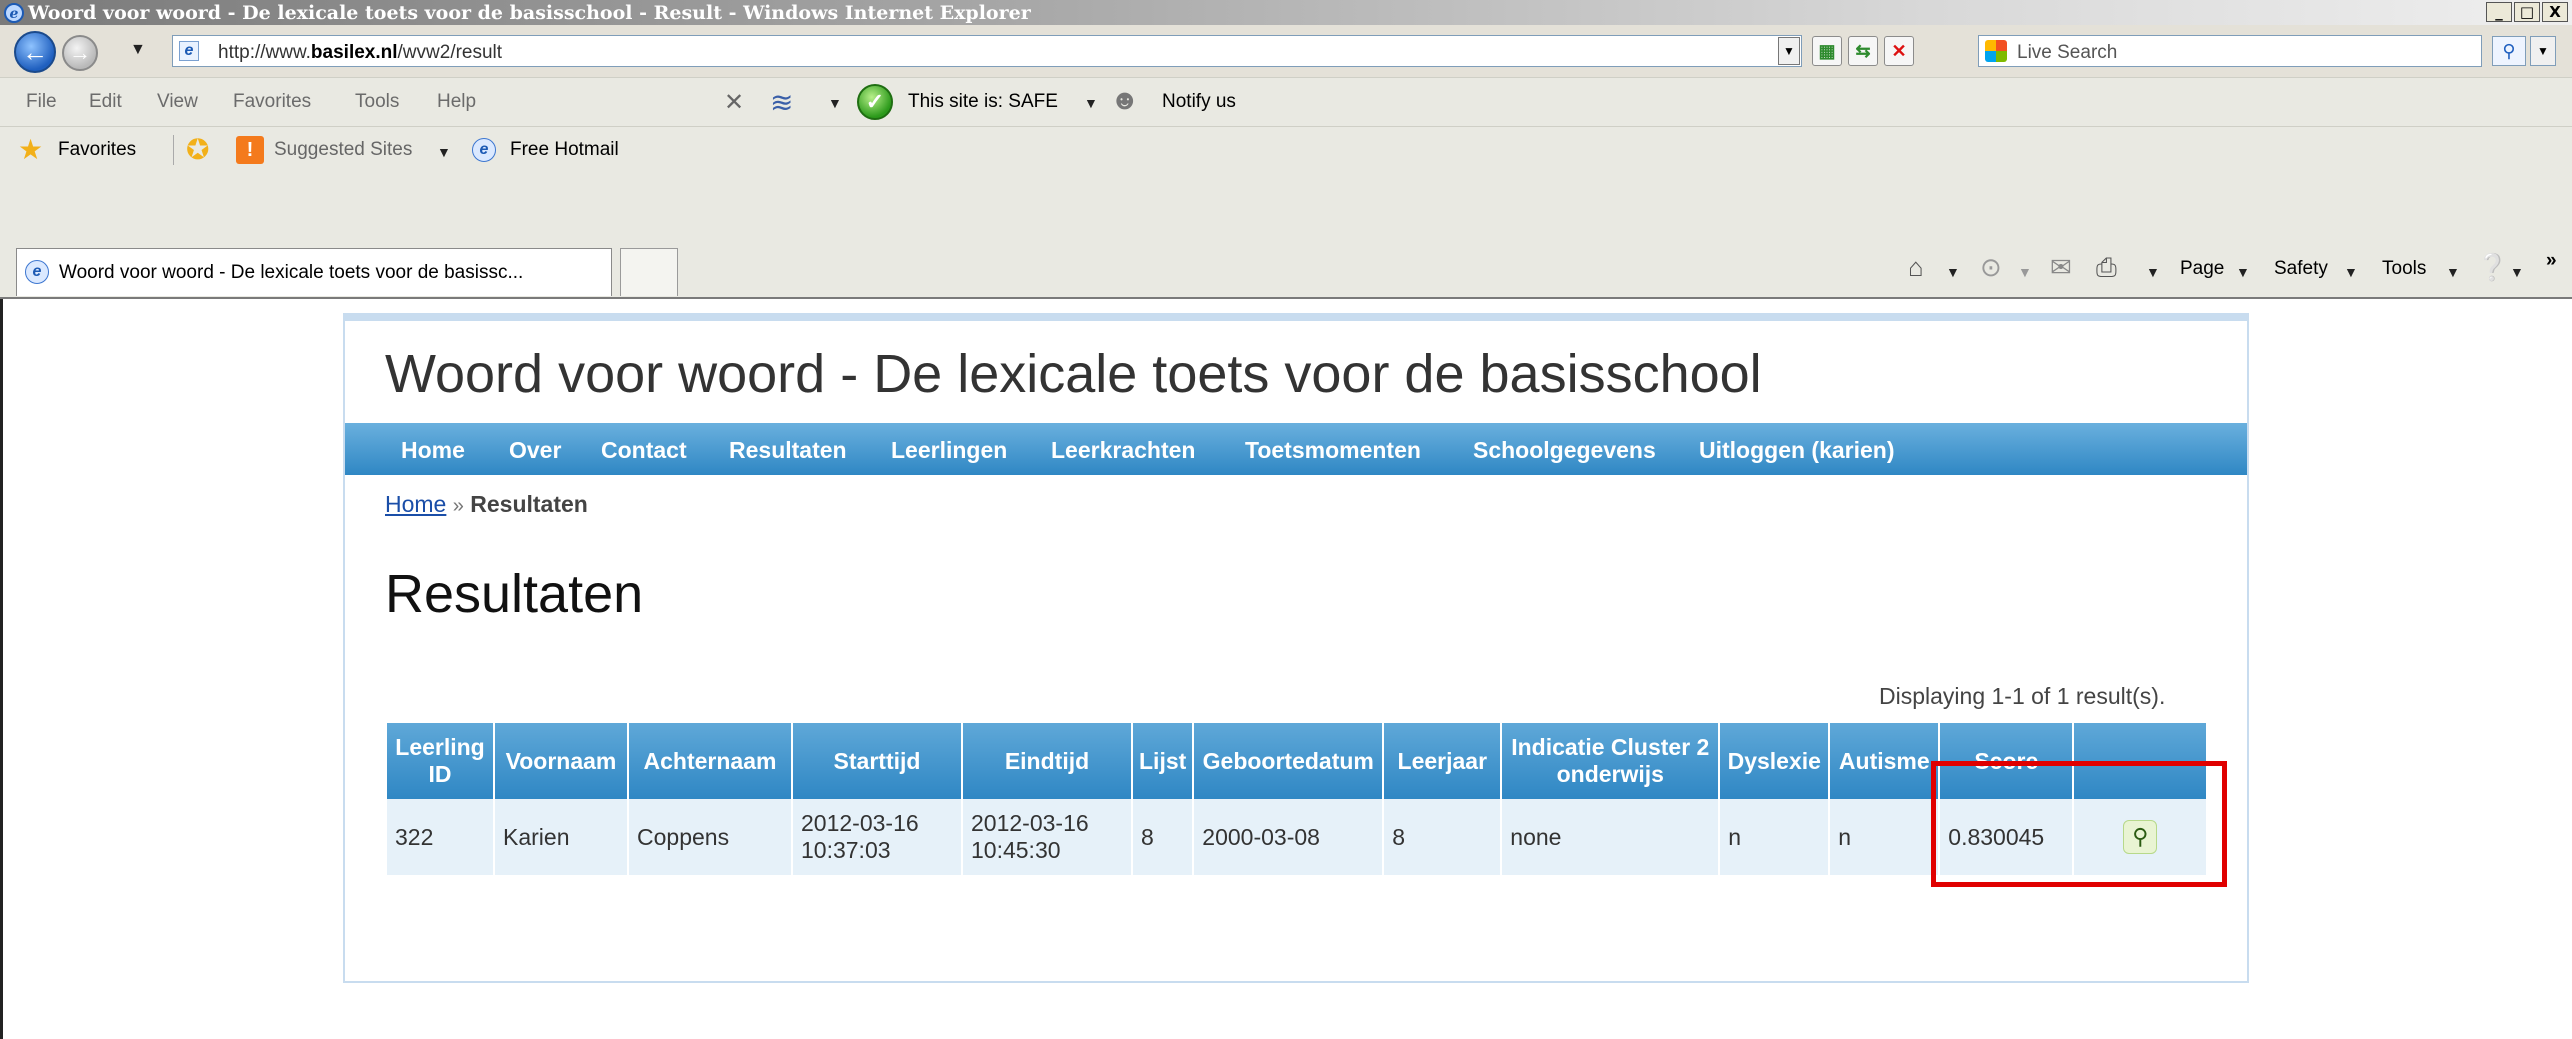 The width and height of the screenshot is (2572, 1039). I want to click on col-actions, so click(2141, 761).